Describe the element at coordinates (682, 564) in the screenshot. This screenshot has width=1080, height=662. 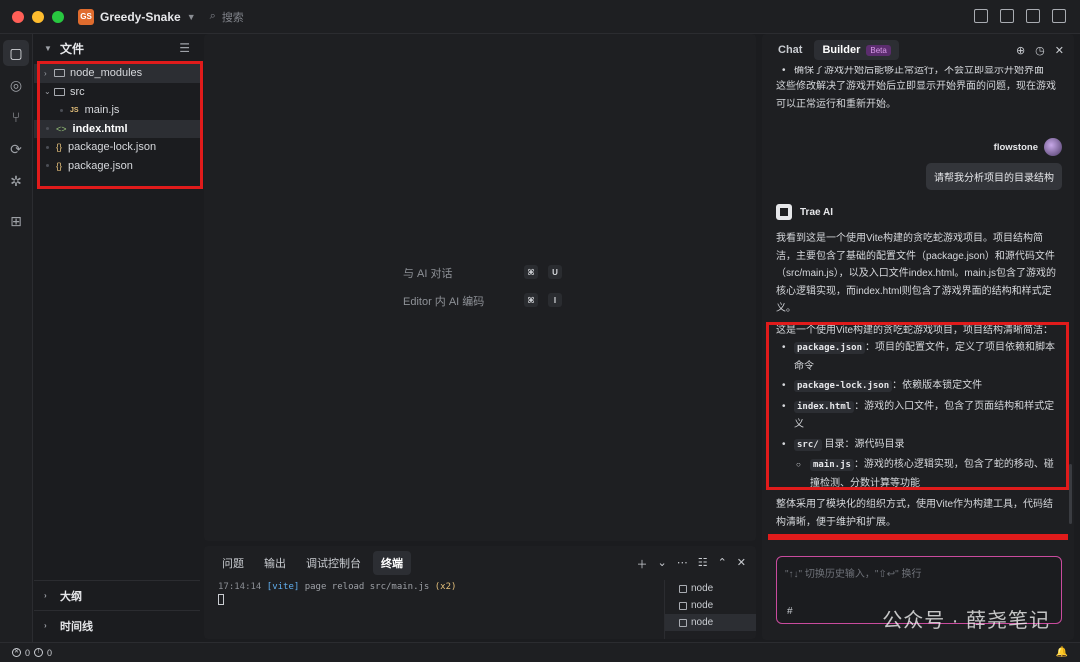
I see `more-icon: ⋯` at that location.